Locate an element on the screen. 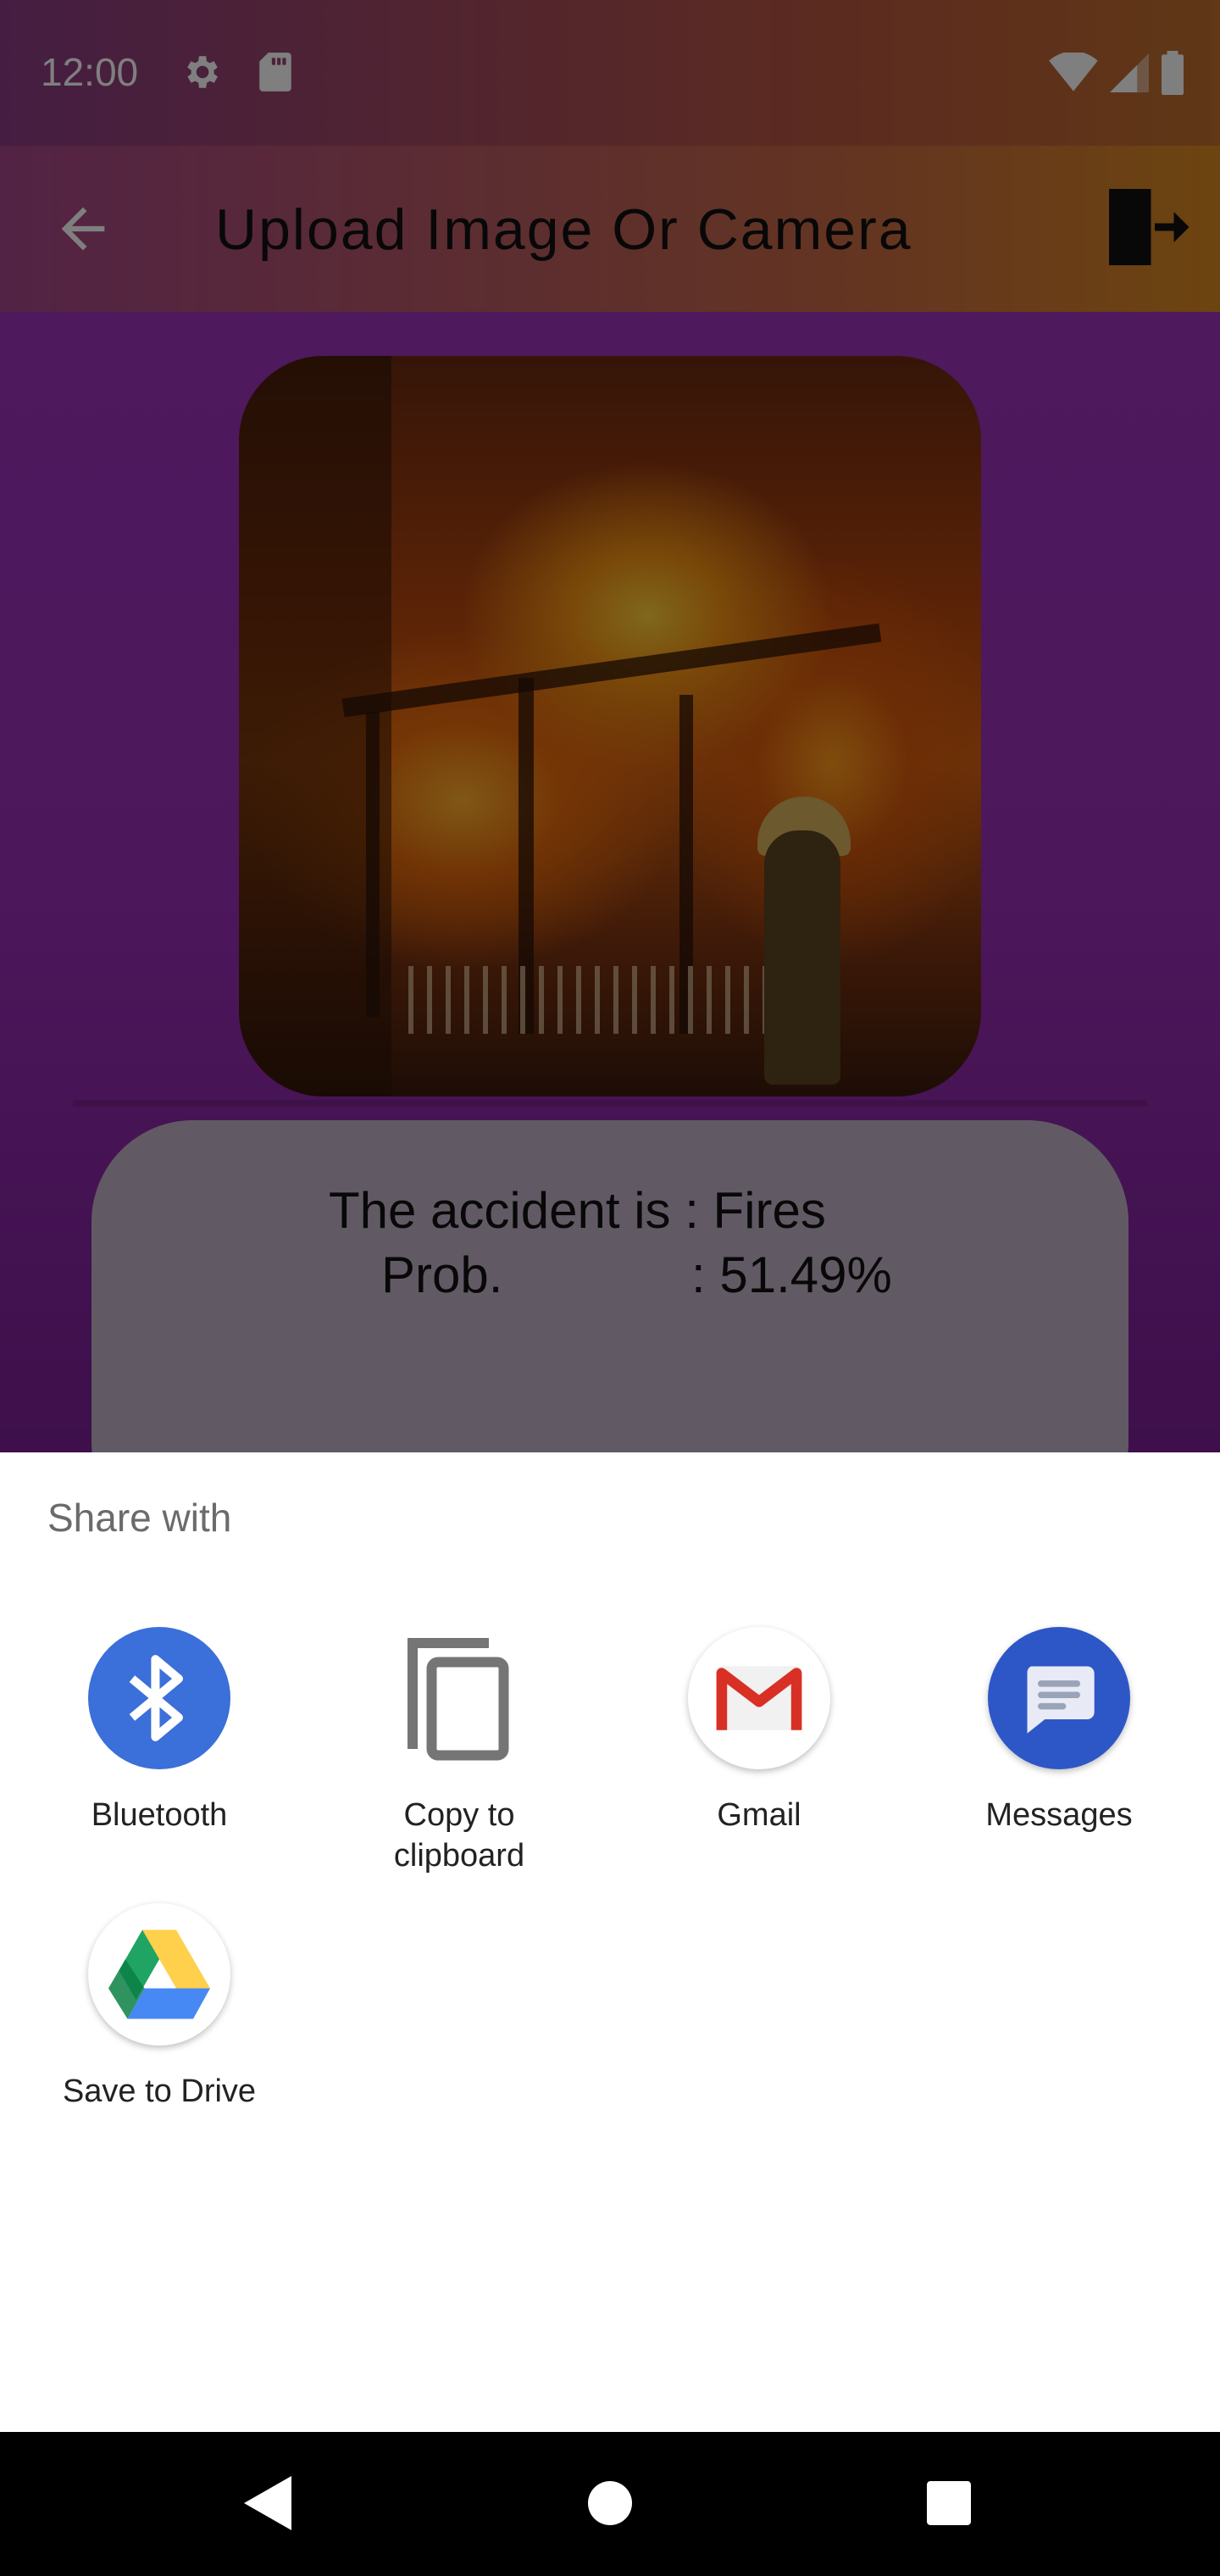  share-sheet-title: Share with is located at coordinates (139, 1518).